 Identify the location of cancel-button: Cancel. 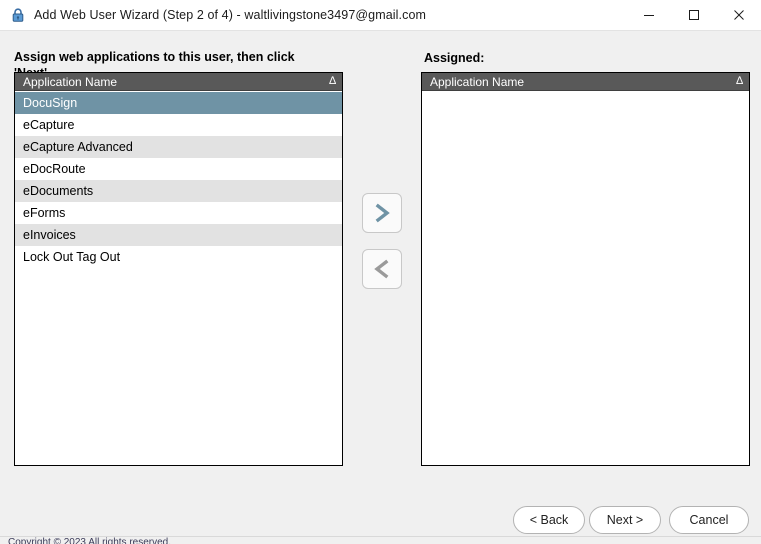
(709, 520).